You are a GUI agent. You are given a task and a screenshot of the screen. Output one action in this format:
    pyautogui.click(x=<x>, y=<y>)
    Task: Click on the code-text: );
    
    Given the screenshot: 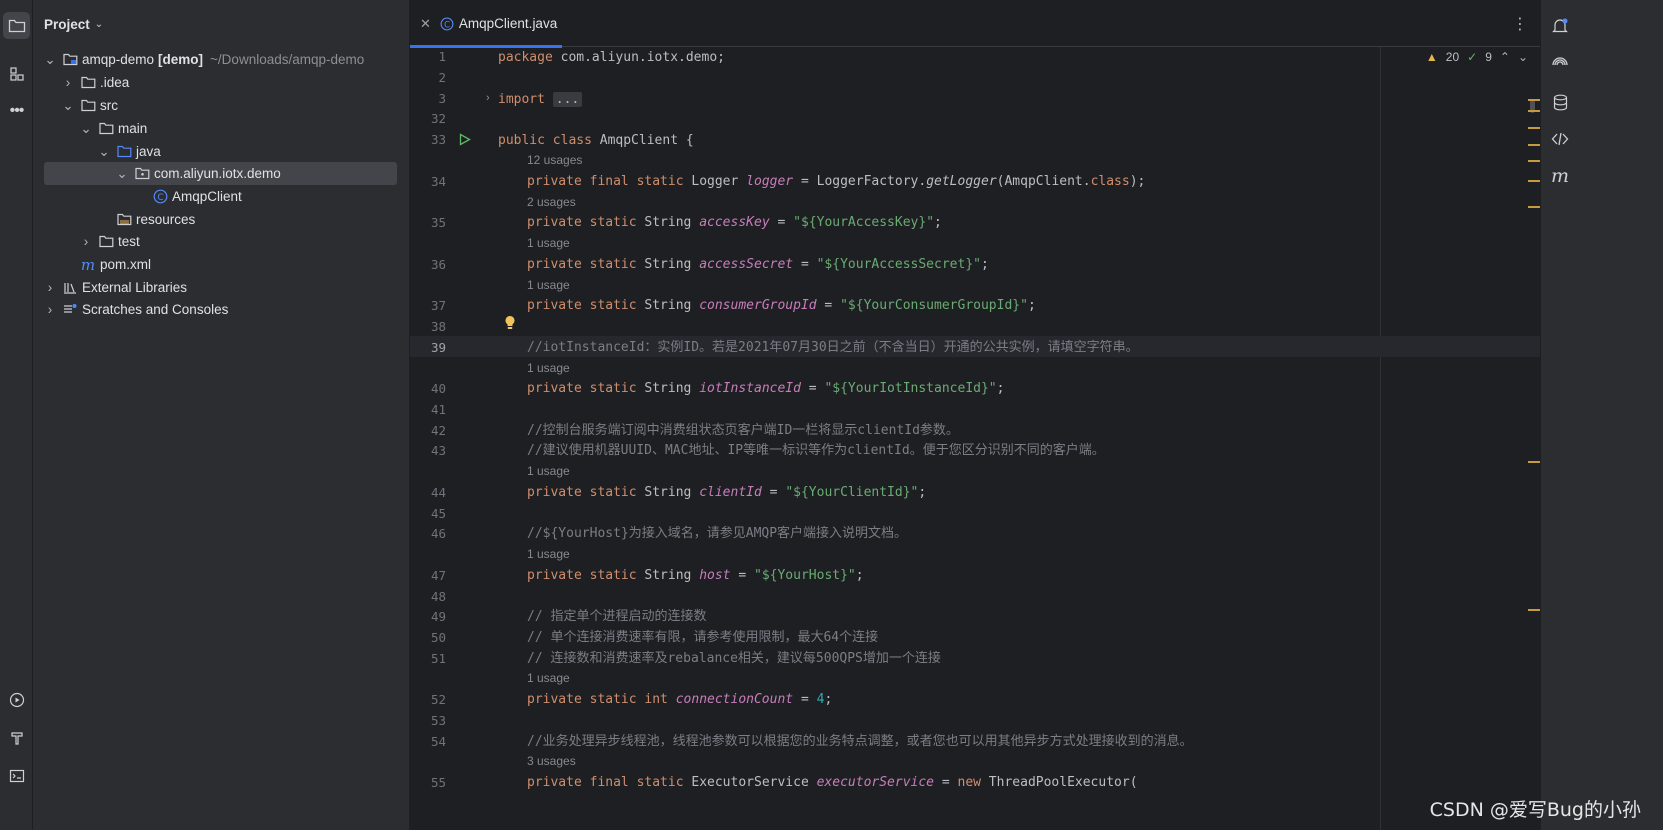 What is the action you would take?
    pyautogui.click(x=1137, y=181)
    